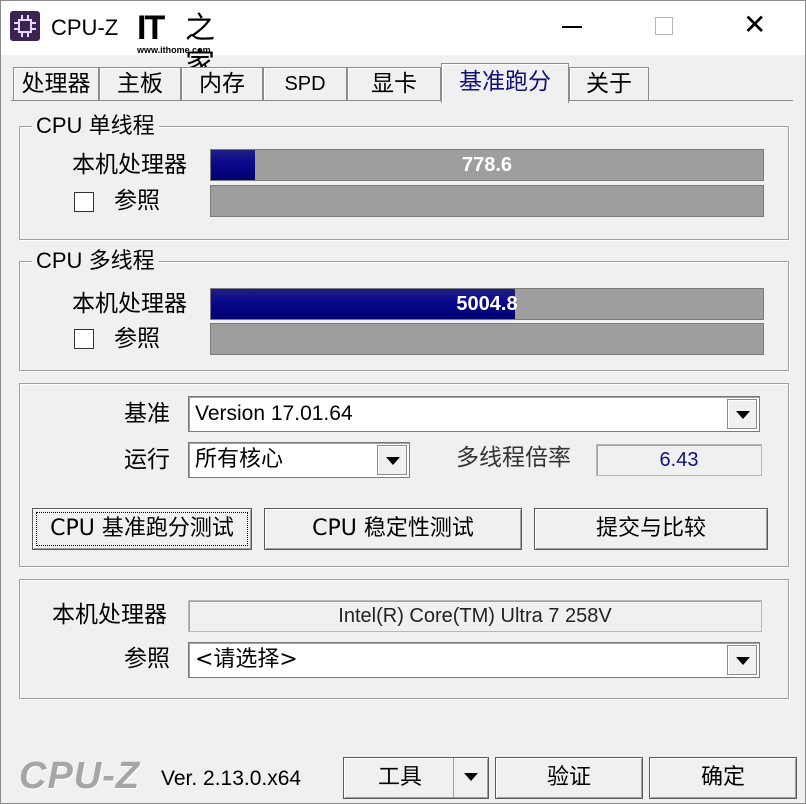  I want to click on tools-dropdown-button, so click(470, 778).